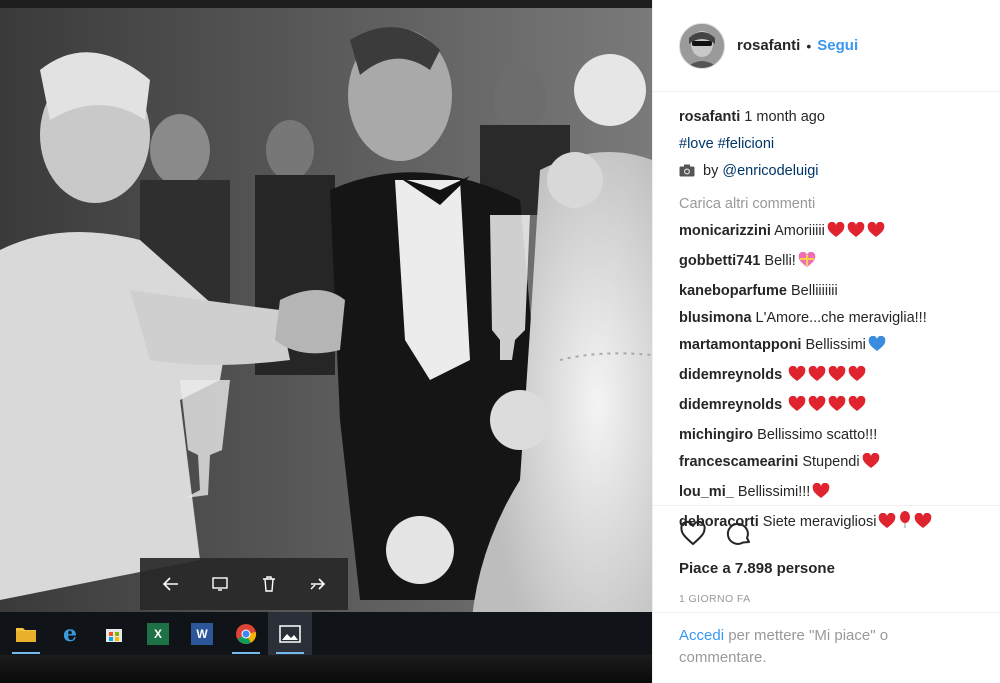 The image size is (1000, 683). I want to click on back-arrow-icon, so click(171, 584).